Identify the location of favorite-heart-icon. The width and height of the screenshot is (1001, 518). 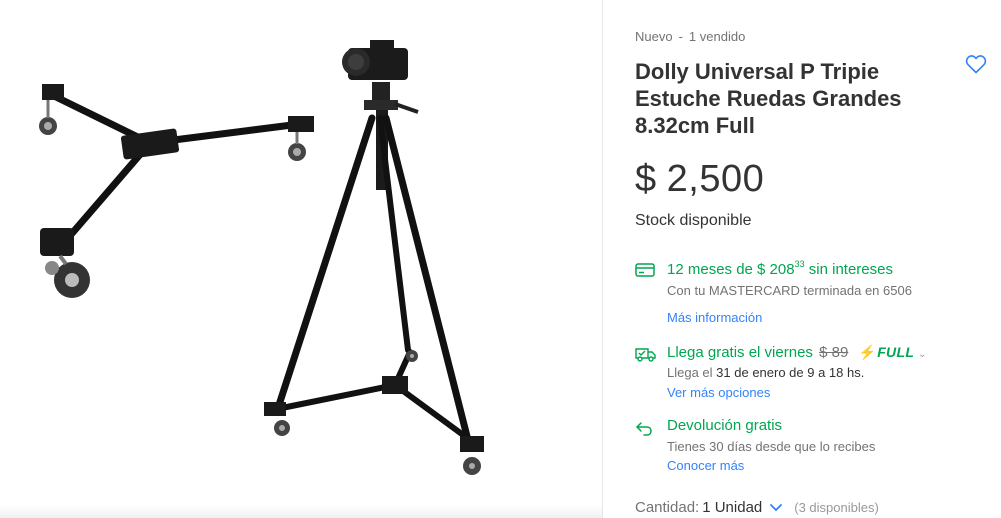
(976, 64).